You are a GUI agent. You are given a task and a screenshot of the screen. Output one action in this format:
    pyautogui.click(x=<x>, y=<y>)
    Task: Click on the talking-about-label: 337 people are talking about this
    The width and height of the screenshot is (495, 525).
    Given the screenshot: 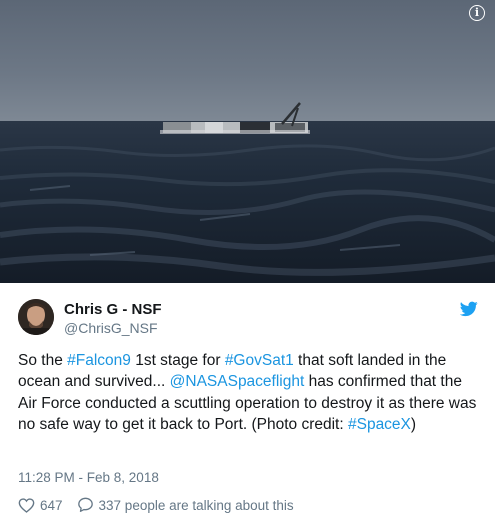 What is the action you would take?
    pyautogui.click(x=196, y=505)
    